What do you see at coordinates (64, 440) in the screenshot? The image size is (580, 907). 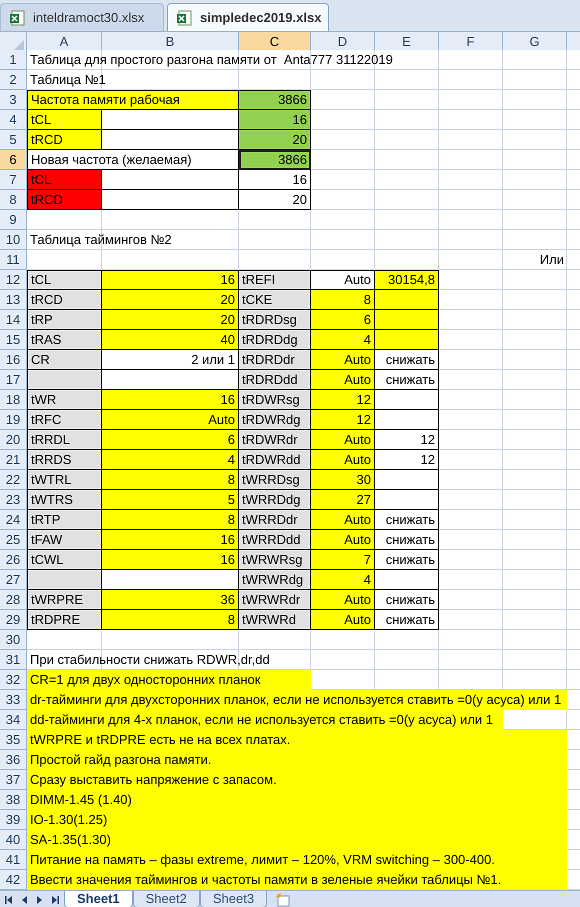 I see `spreadsheet-cell: tRRDL` at bounding box center [64, 440].